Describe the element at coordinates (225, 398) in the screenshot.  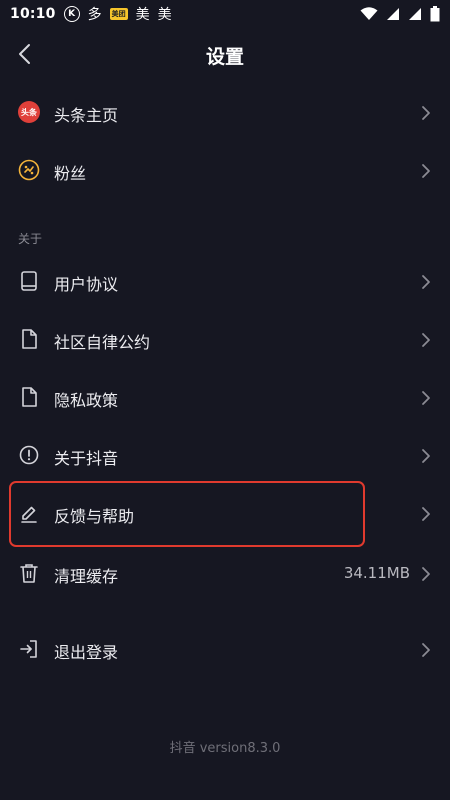
I see `settings-row-privacy: 隐私政策` at that location.